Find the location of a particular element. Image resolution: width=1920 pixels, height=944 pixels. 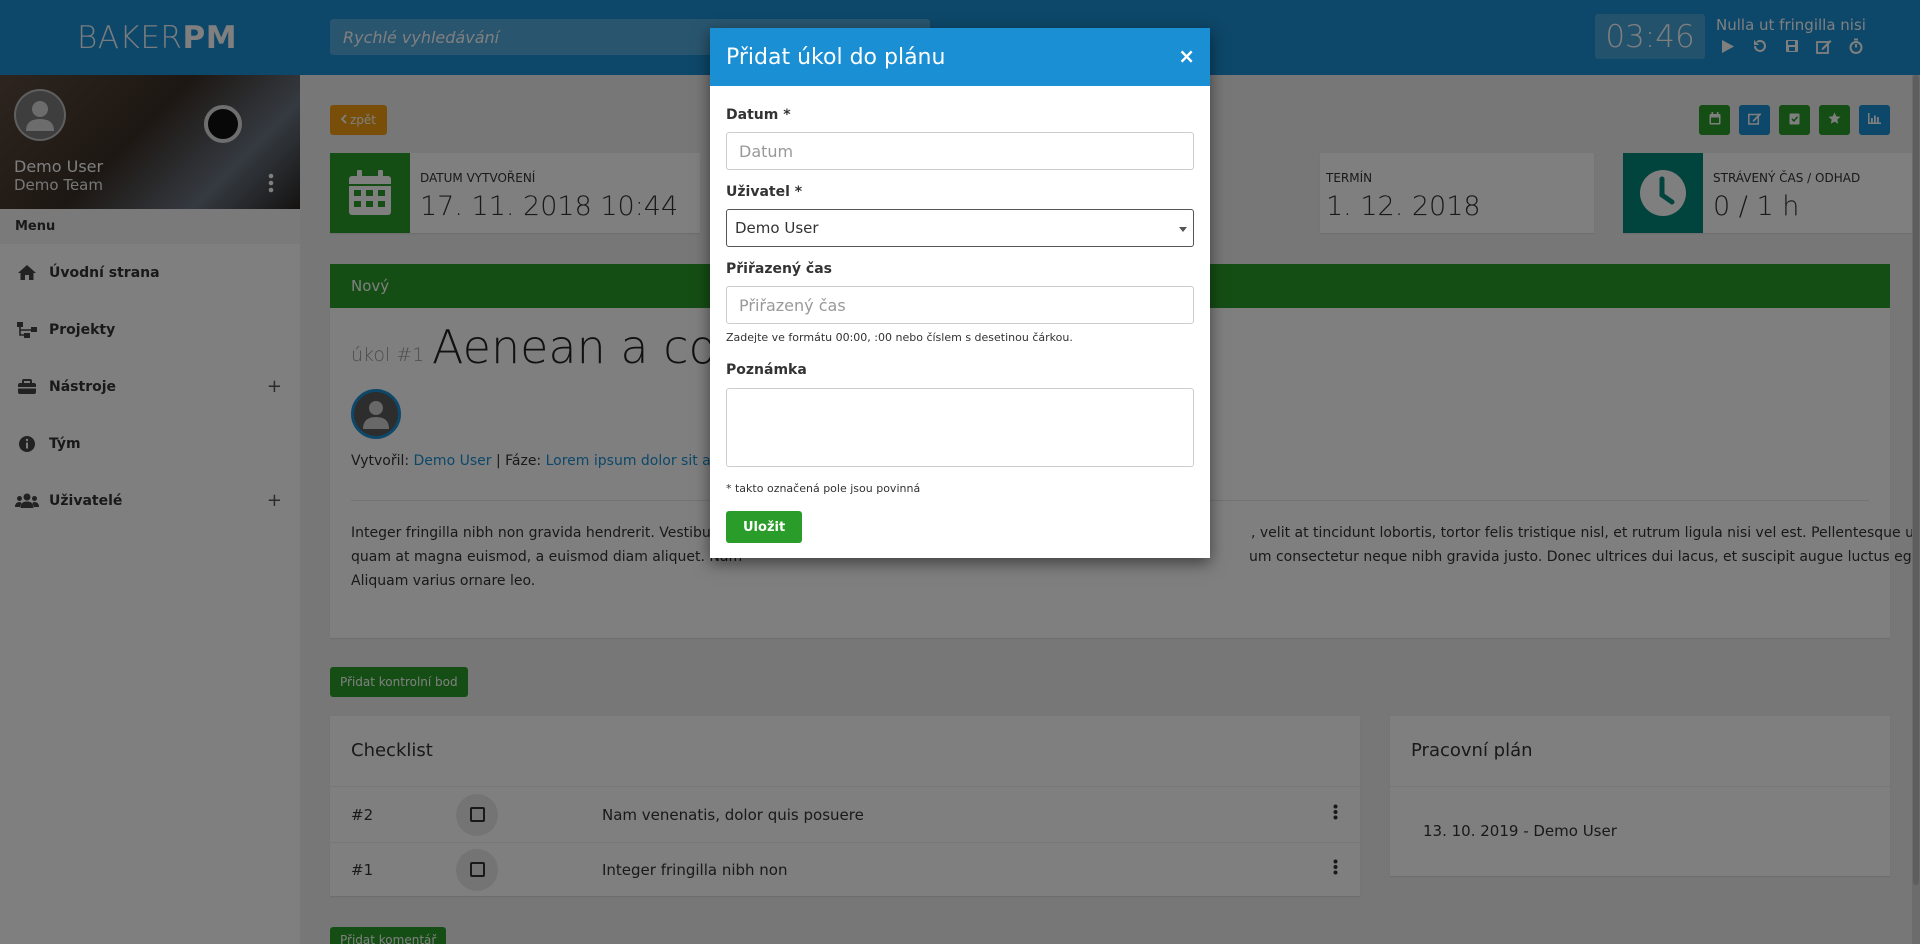

required-fields-note: * takto označená pole jsou povinná is located at coordinates (823, 488).